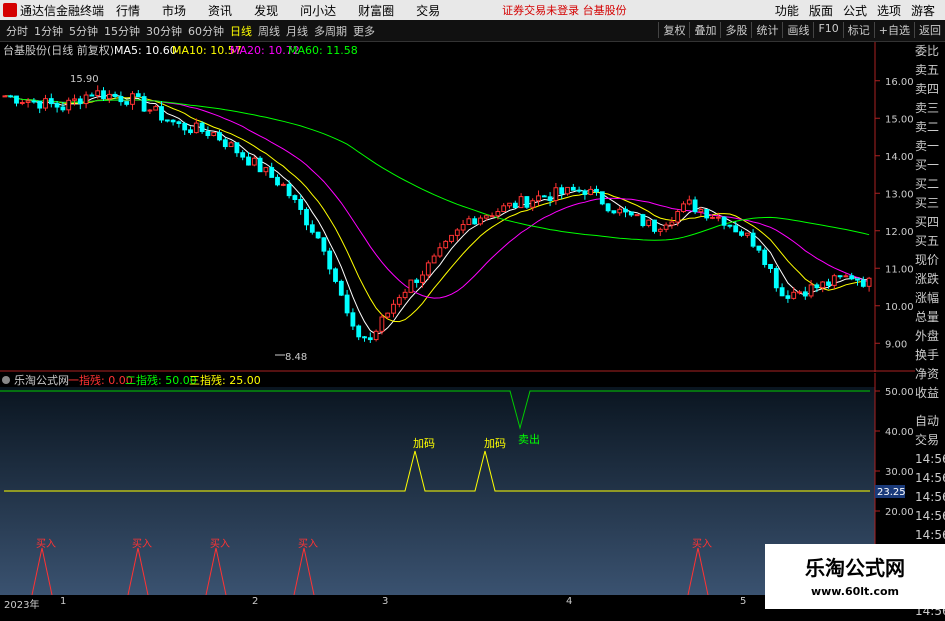 The width and height of the screenshot is (945, 621). What do you see at coordinates (241, 31) in the screenshot?
I see `period-daily: 日线` at bounding box center [241, 31].